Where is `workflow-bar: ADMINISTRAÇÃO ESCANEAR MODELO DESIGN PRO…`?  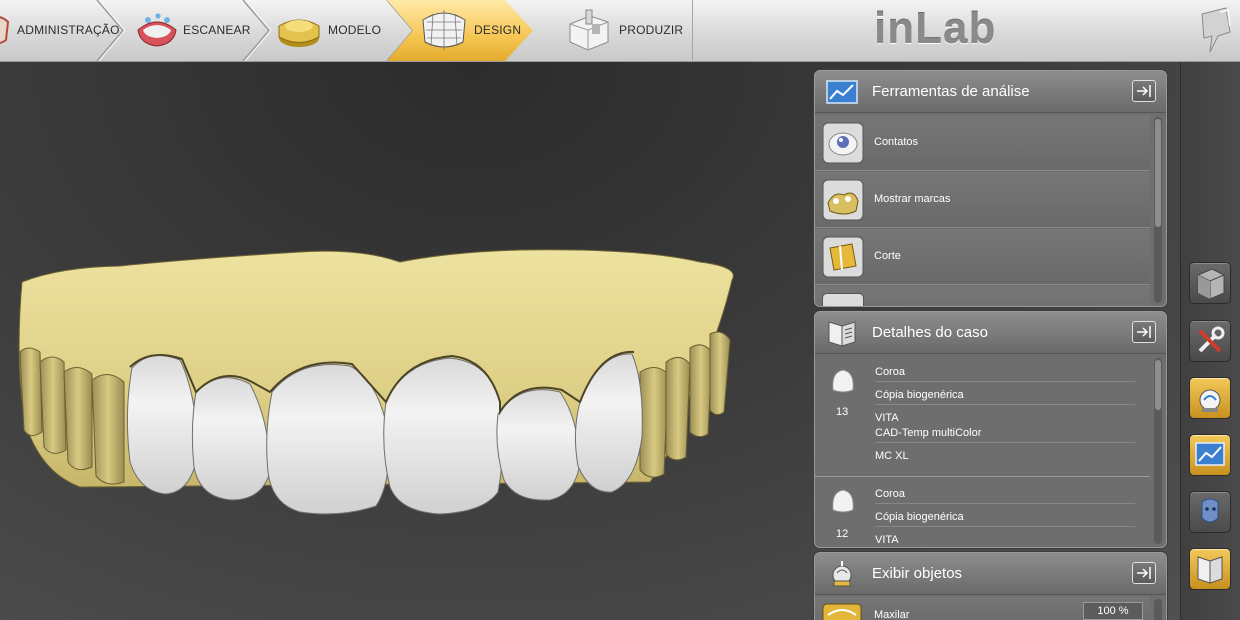 workflow-bar: ADMINISTRAÇÃO ESCANEAR MODELO DESIGN PRO… is located at coordinates (620, 31).